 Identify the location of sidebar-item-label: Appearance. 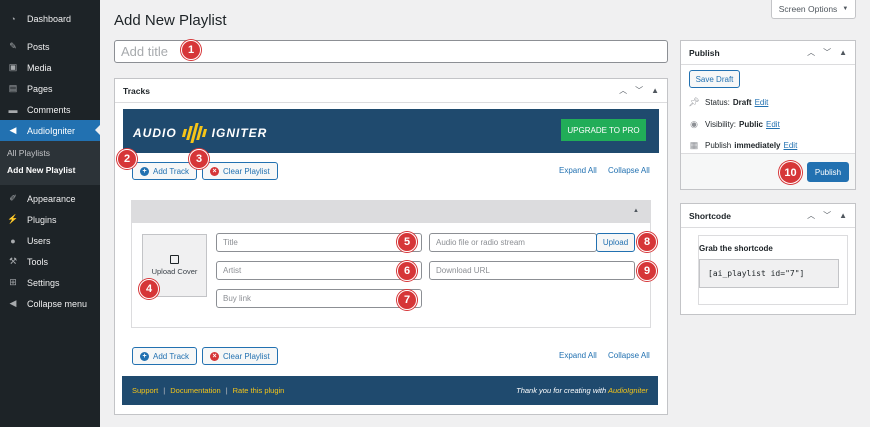
(51, 198).